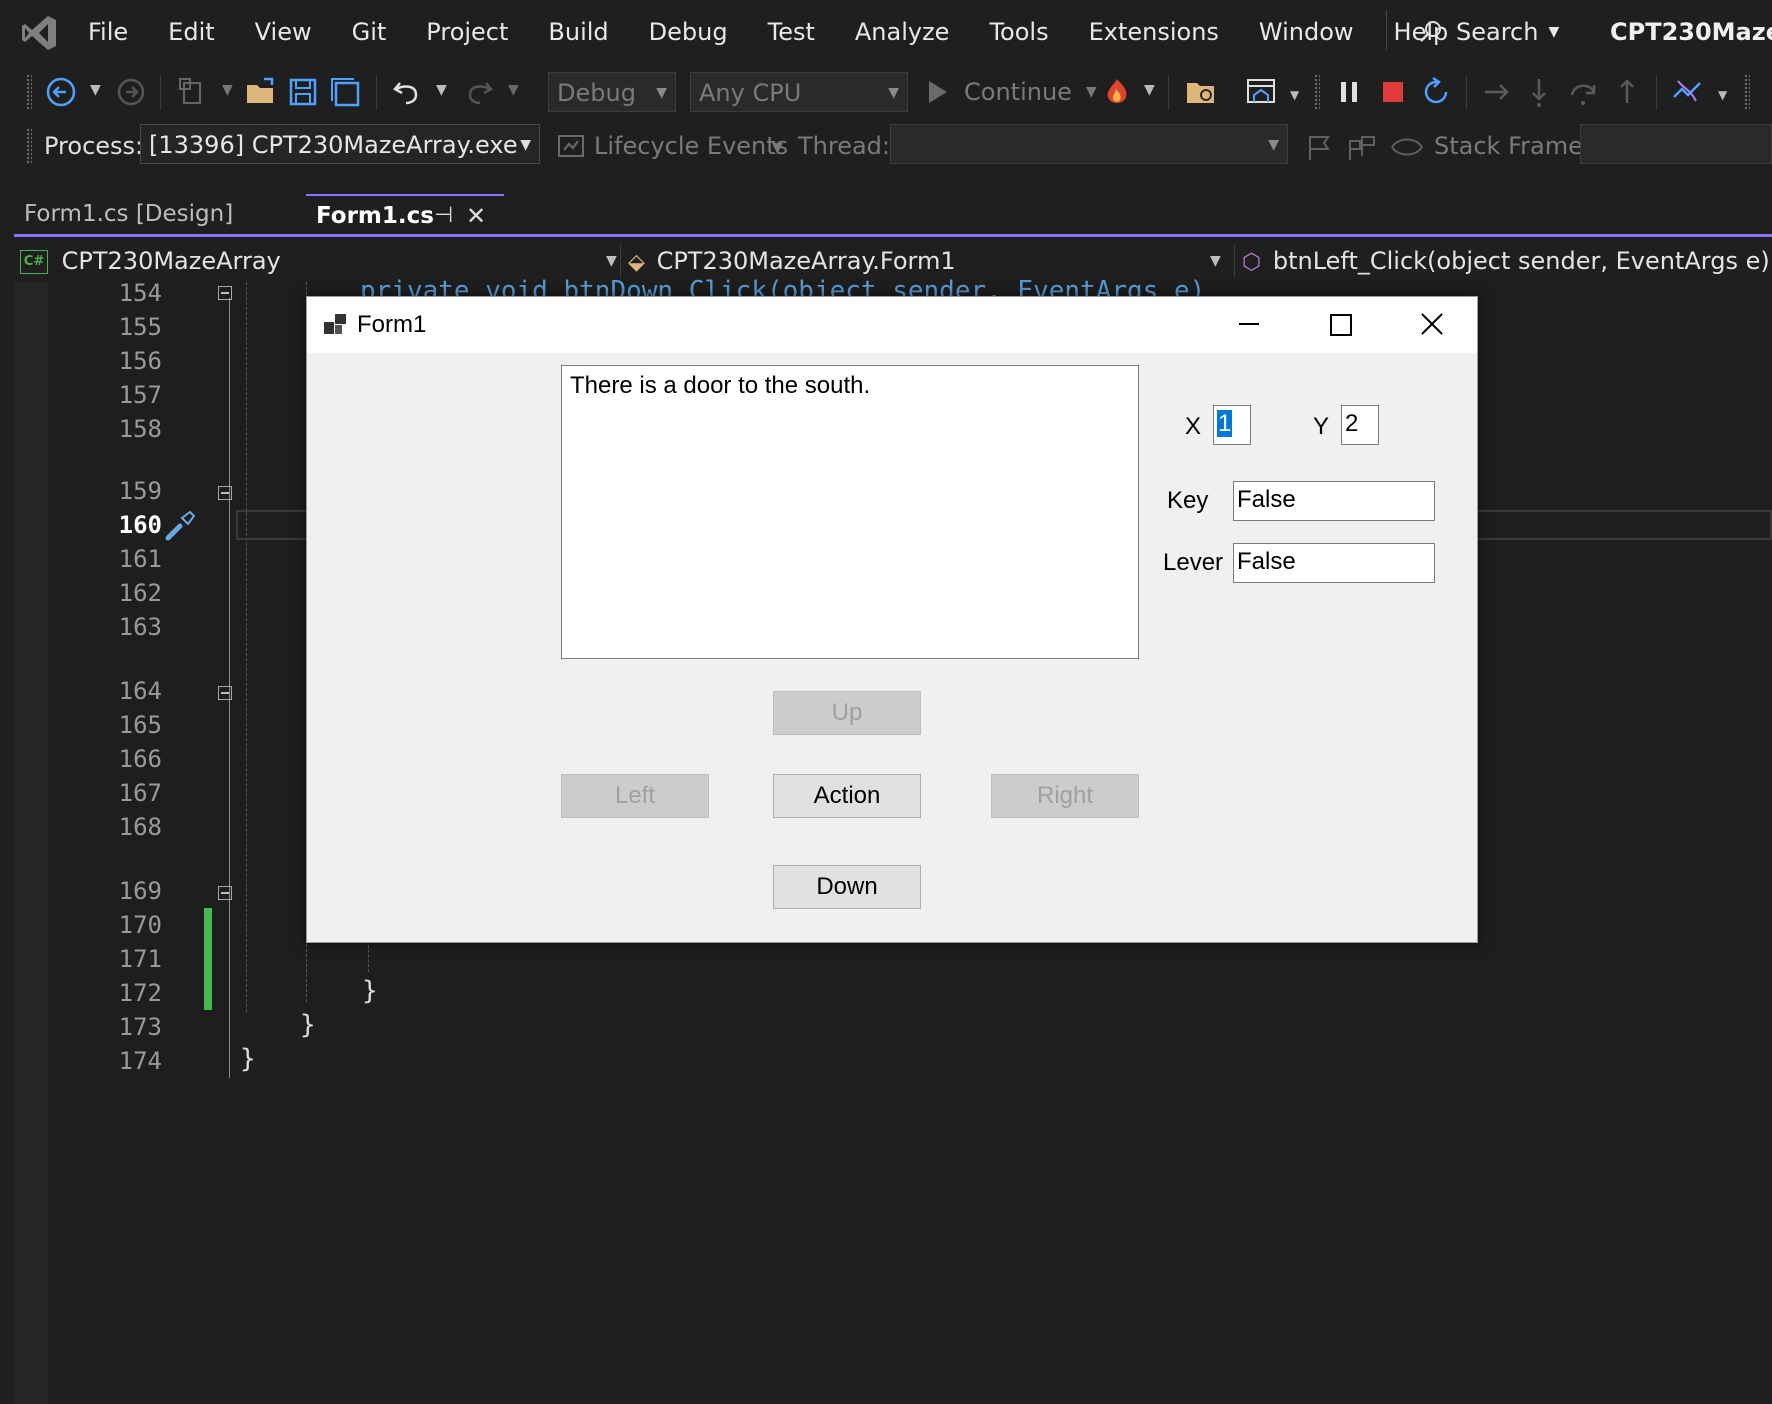 The height and width of the screenshot is (1404, 1772). Describe the element at coordinates (333, 145) in the screenshot. I see `process-value: [13396] CPT230MazeArray.exe` at that location.